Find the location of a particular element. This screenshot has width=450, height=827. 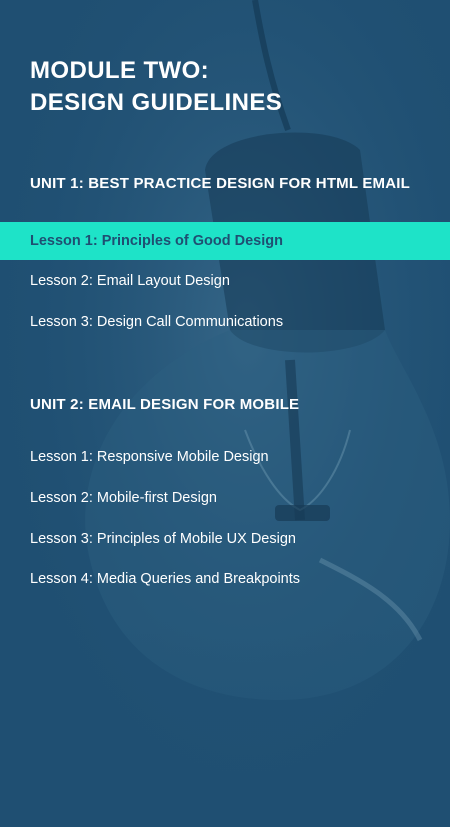

module-title-line2: DESIGN GUIDELINES is located at coordinates (156, 102).